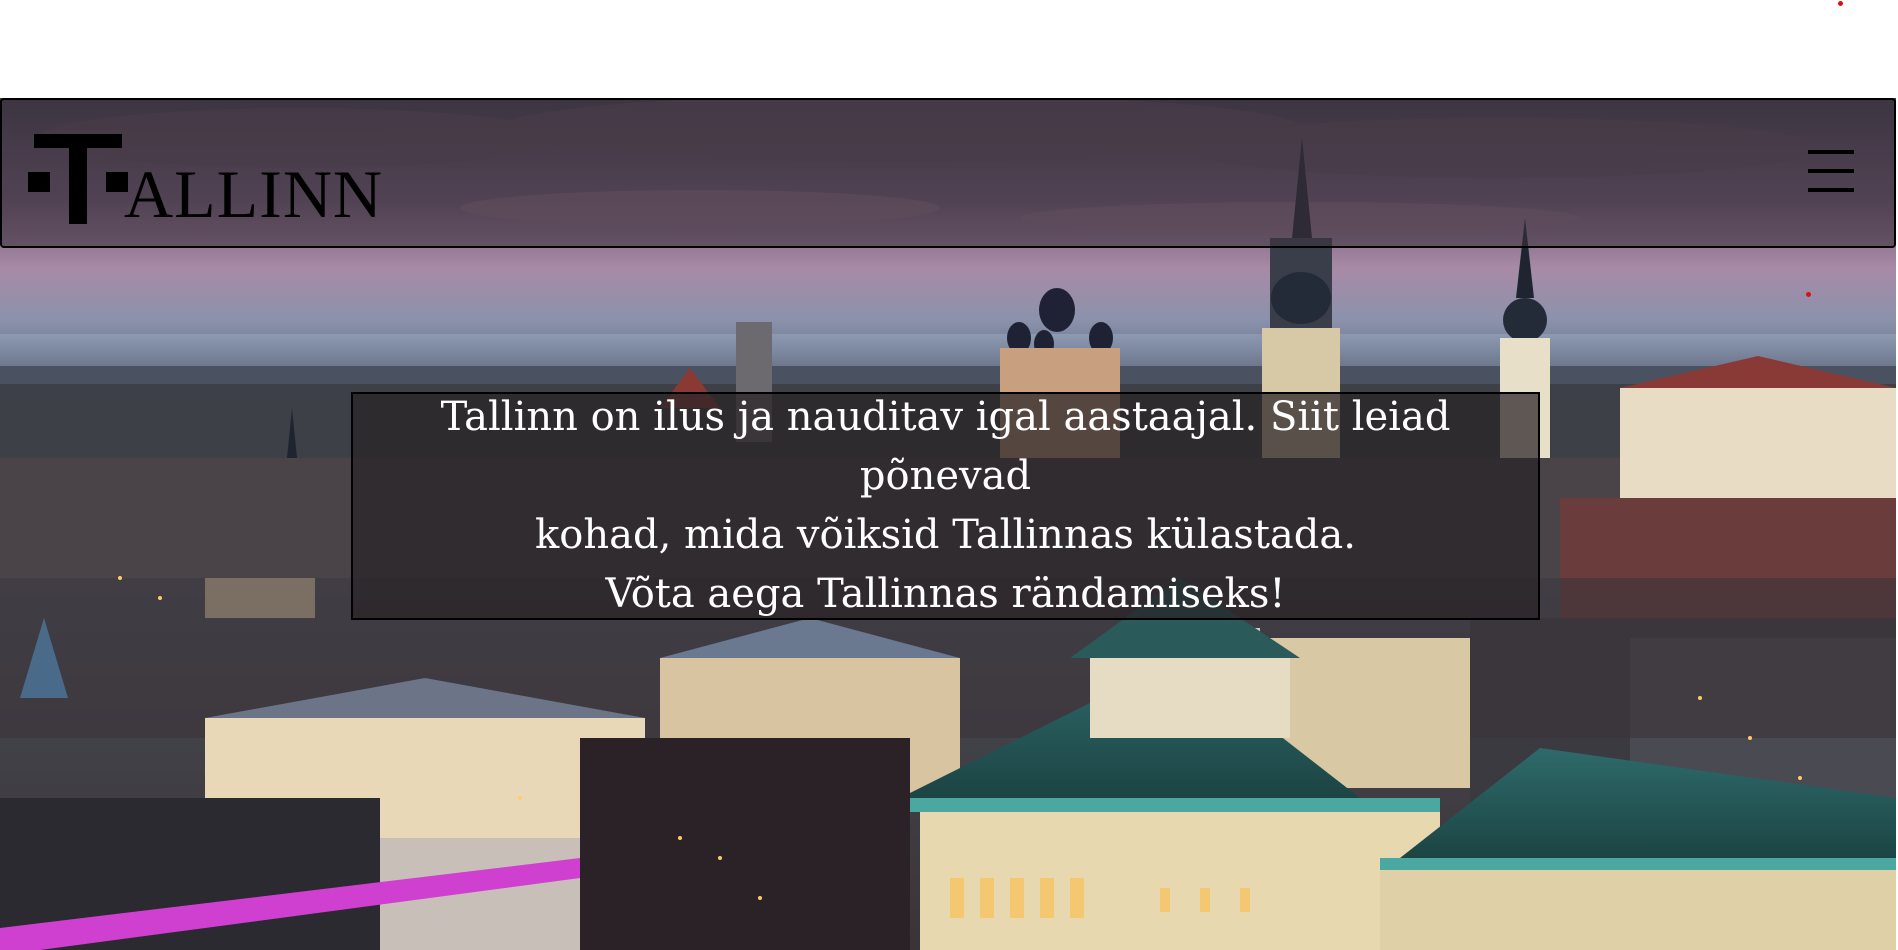 The image size is (1898, 950). What do you see at coordinates (945, 594) in the screenshot?
I see `intro-line-3: Võta aega Tallinnas rändamiseks!` at bounding box center [945, 594].